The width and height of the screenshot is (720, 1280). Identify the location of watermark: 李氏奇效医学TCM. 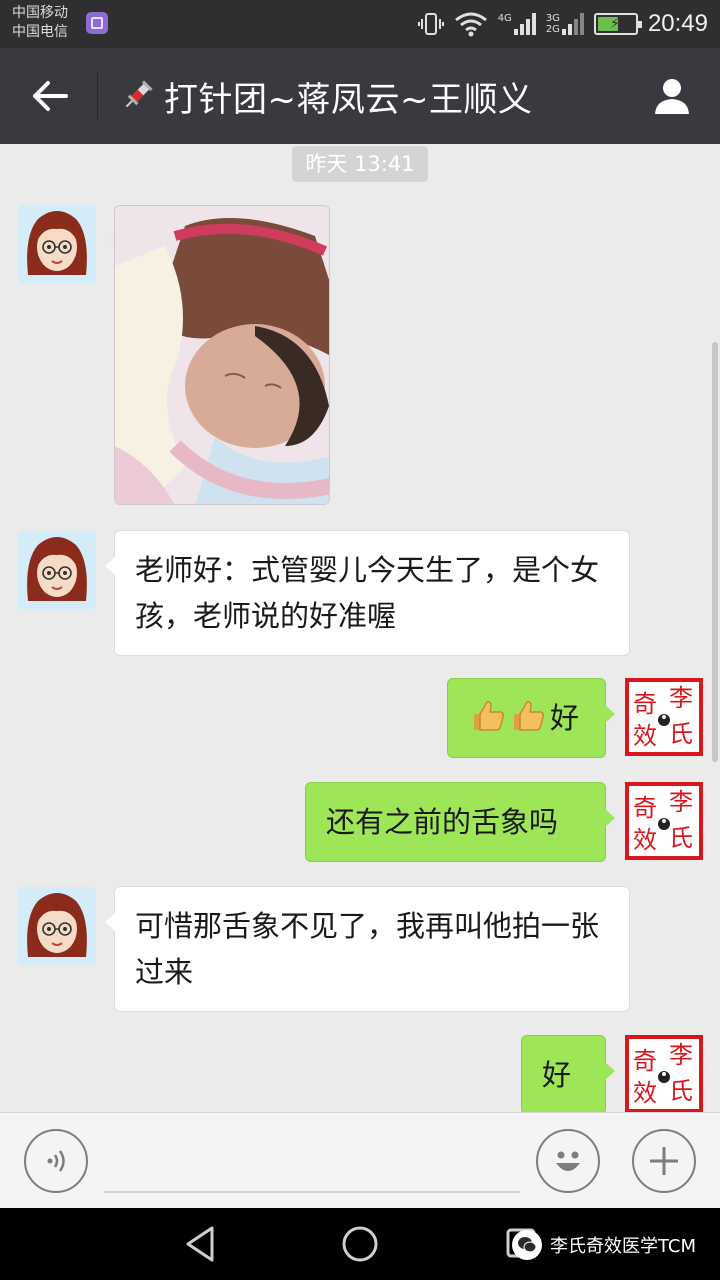
(603, 1245).